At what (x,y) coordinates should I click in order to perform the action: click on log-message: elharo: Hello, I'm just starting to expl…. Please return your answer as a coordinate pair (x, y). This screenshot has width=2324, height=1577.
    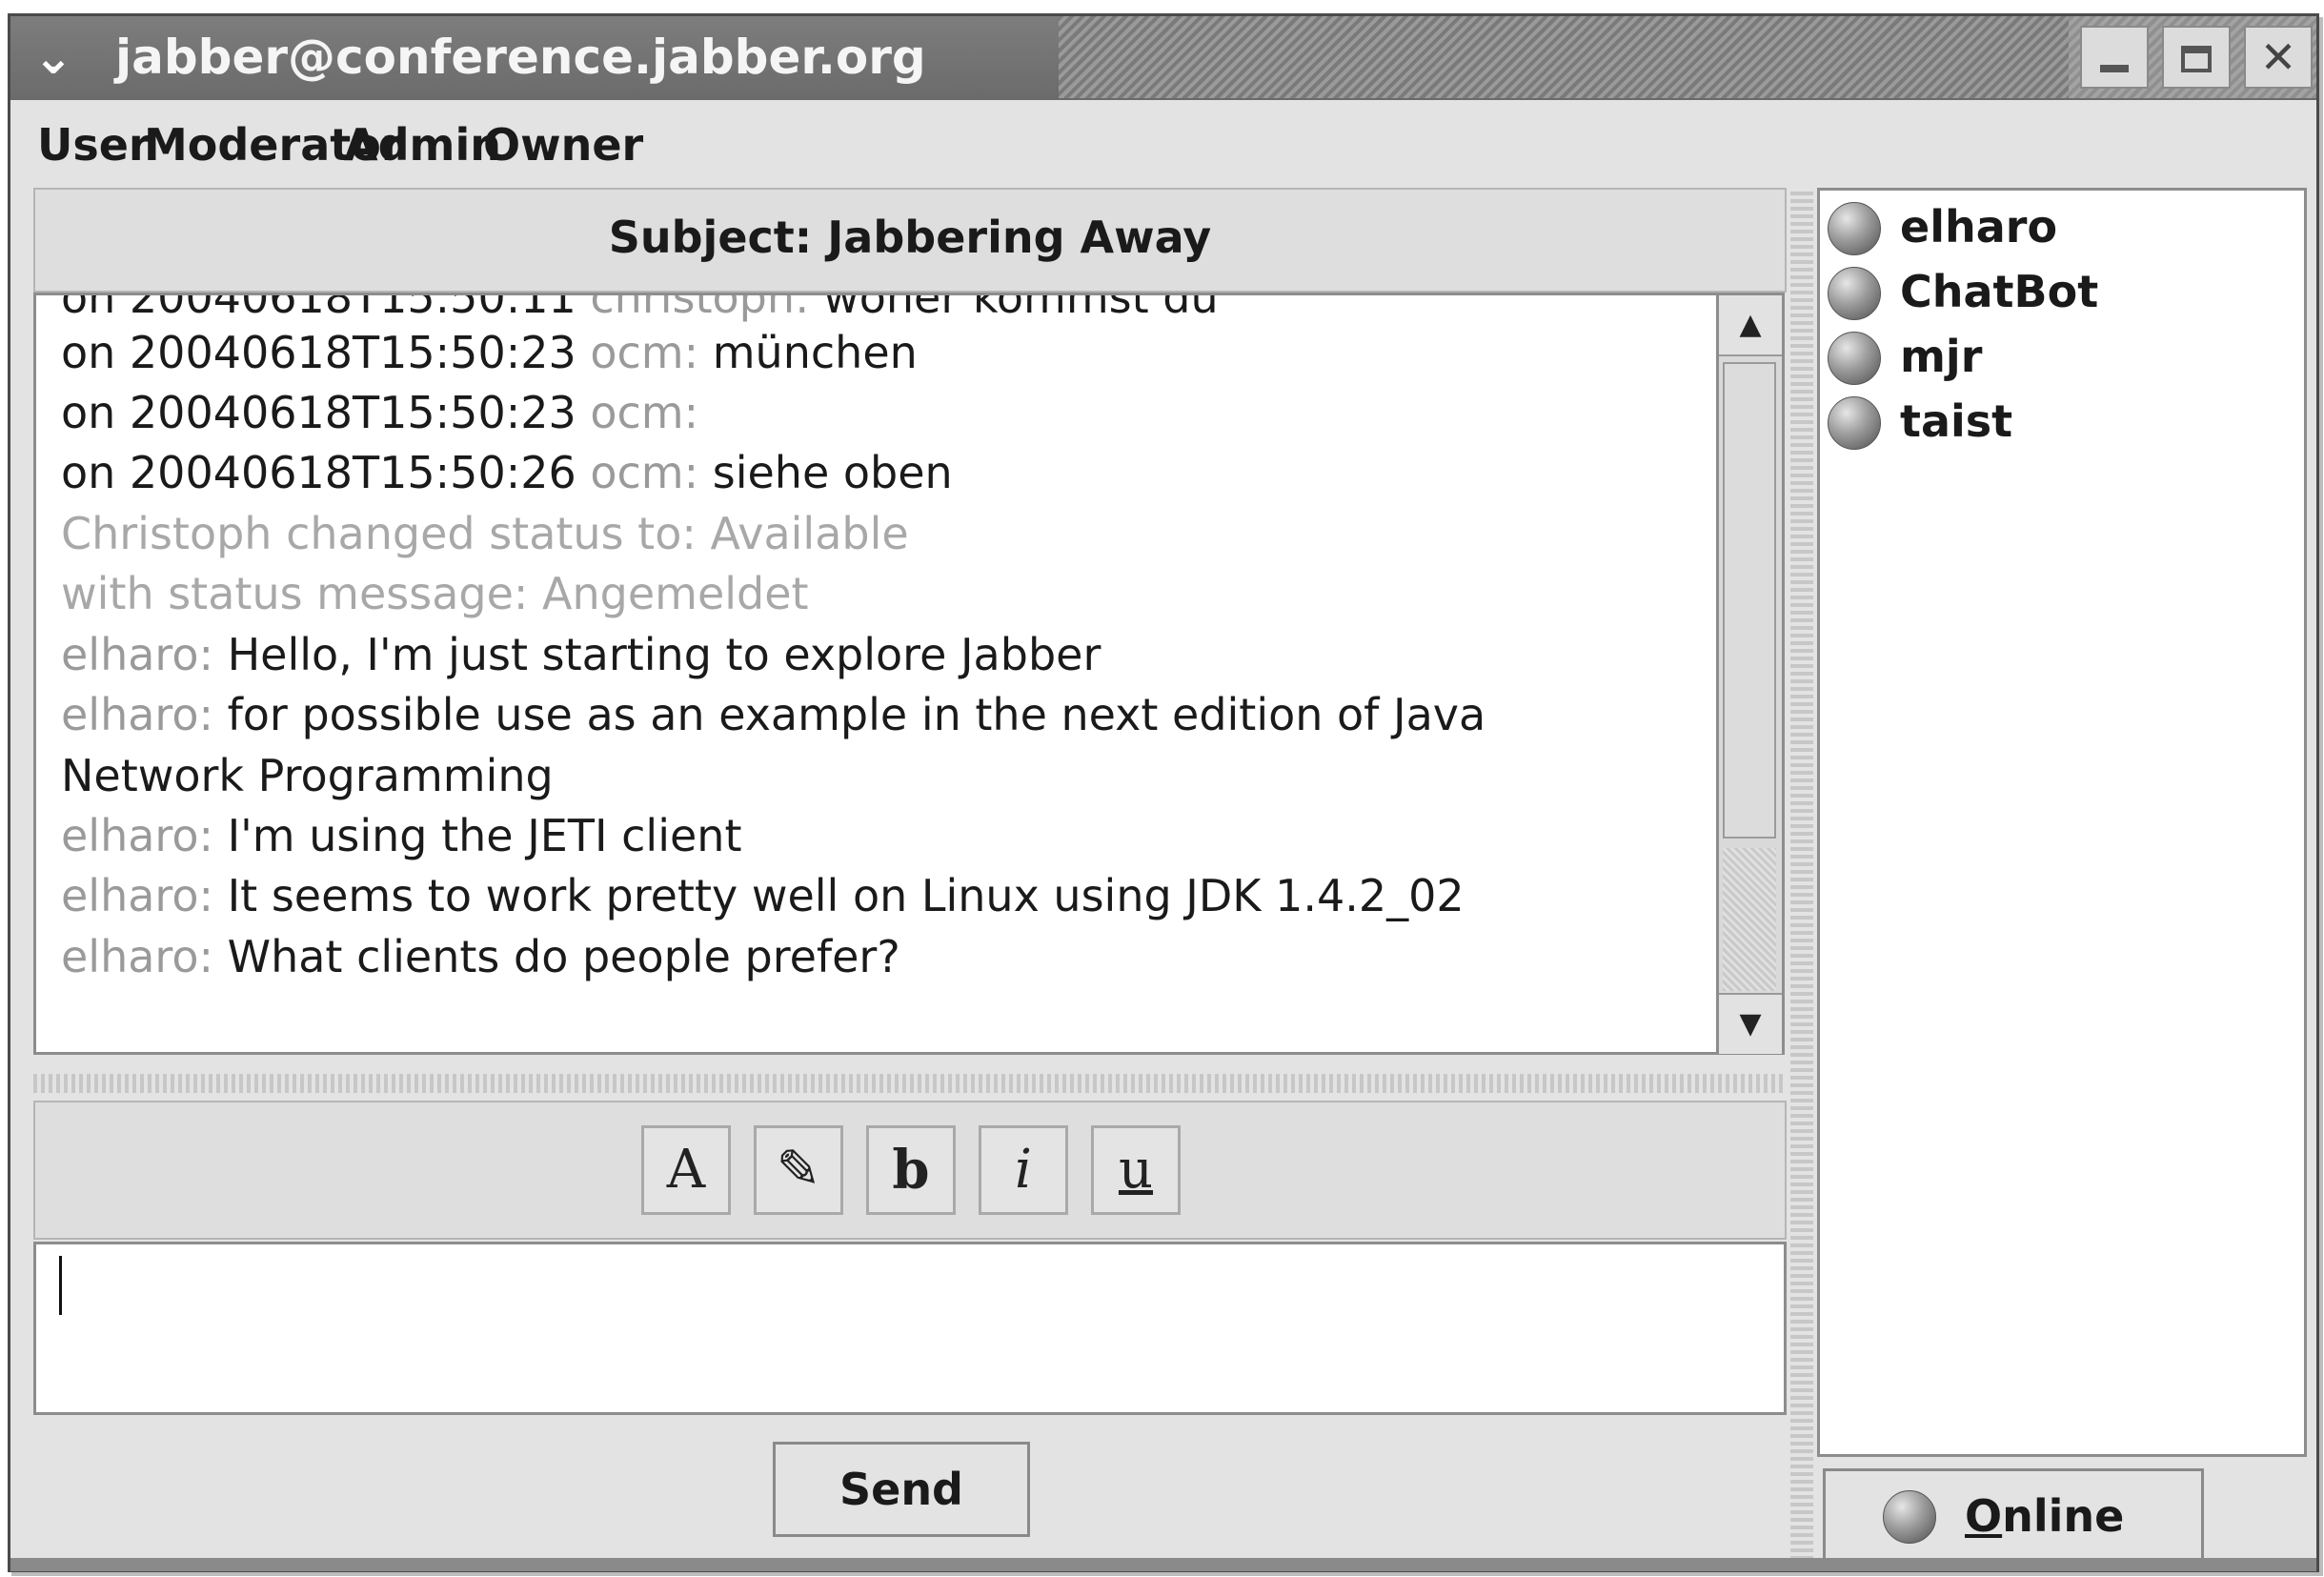
    Looking at the image, I should click on (581, 654).